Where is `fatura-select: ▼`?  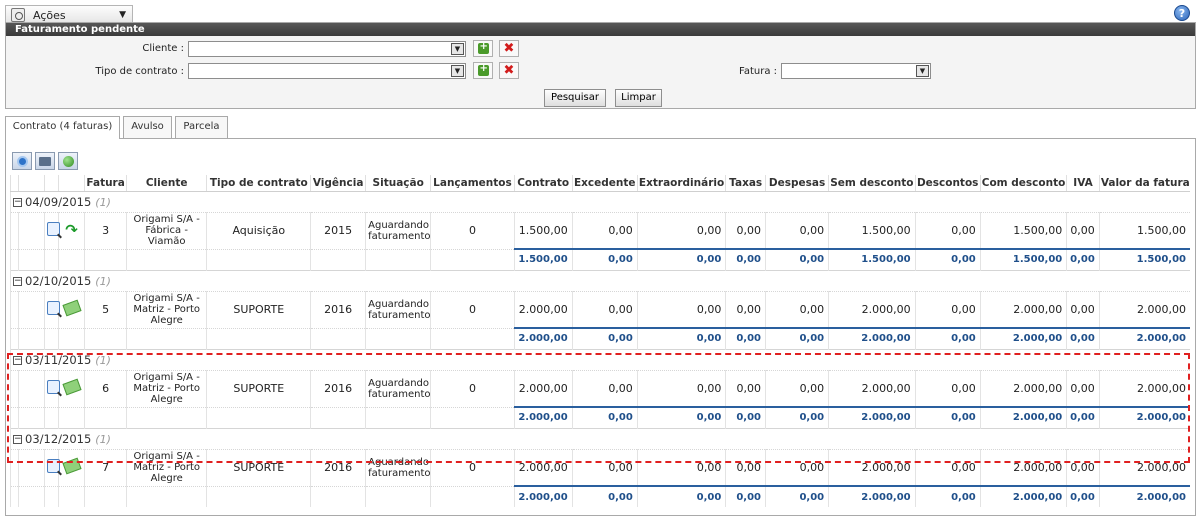
fatura-select: ▼ is located at coordinates (856, 71).